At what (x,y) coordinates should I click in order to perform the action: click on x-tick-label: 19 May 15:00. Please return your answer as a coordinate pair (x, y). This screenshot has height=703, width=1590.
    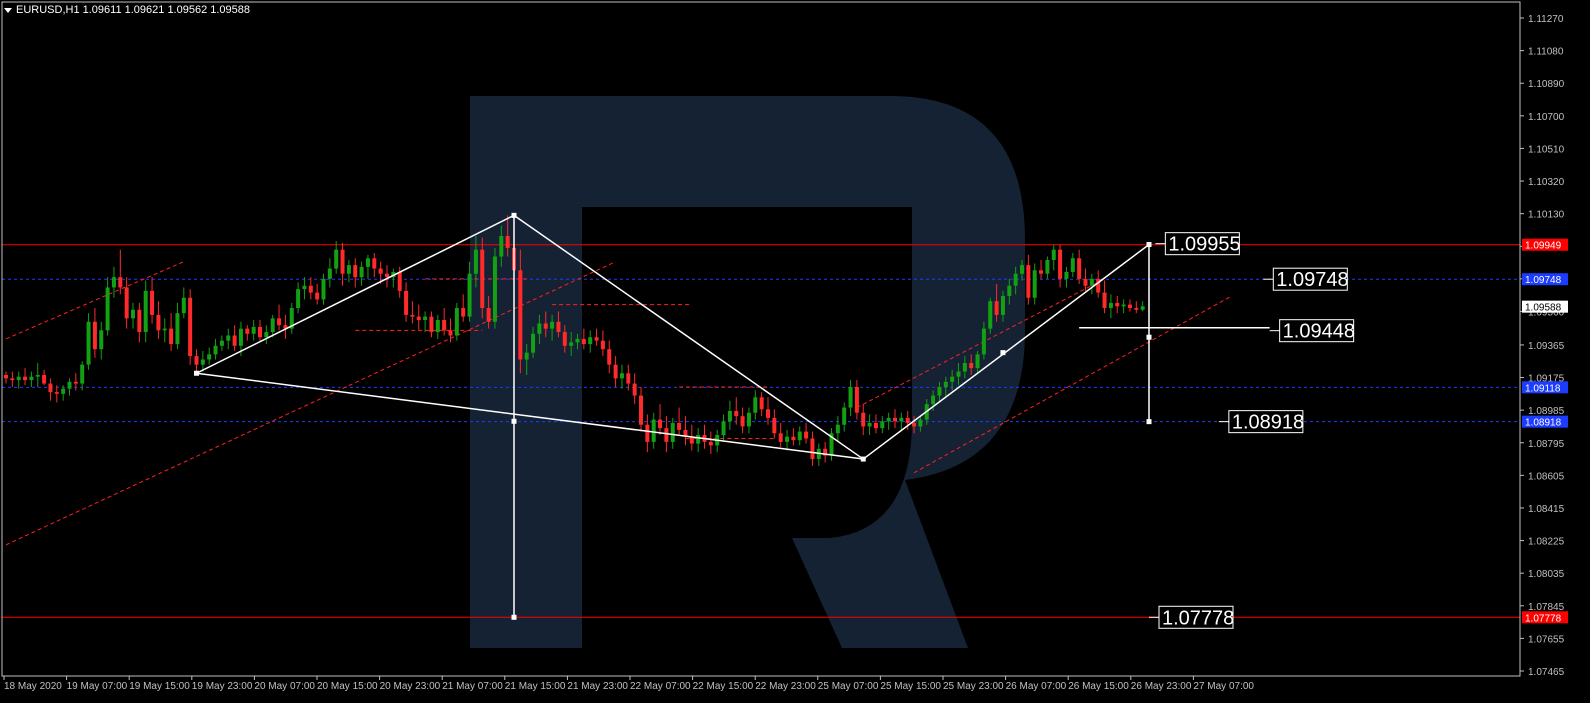
    Looking at the image, I should click on (159, 686).